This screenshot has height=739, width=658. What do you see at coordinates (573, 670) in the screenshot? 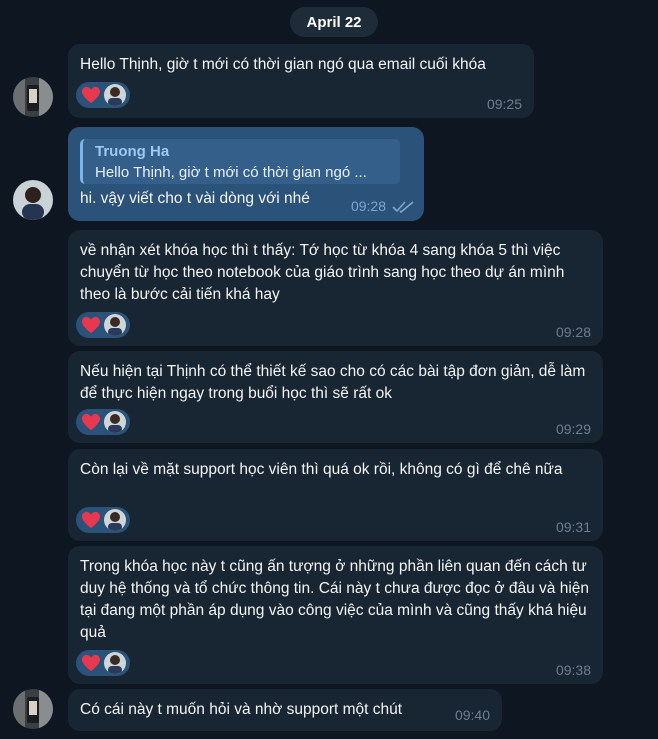
I see `message-time: 09:38` at bounding box center [573, 670].